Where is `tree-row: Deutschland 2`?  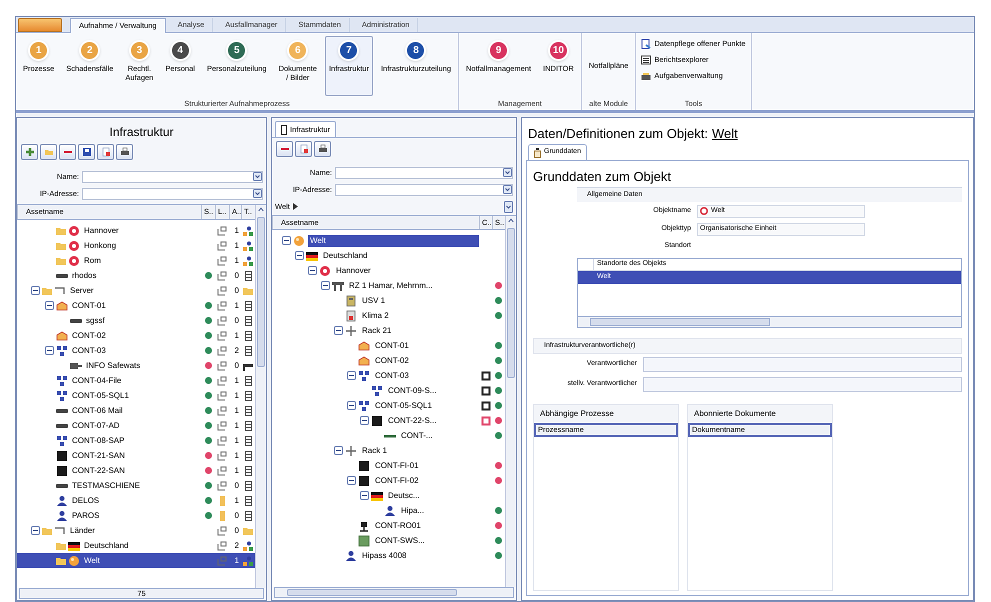
tree-row: Deutschland 2 is located at coordinates (136, 545).